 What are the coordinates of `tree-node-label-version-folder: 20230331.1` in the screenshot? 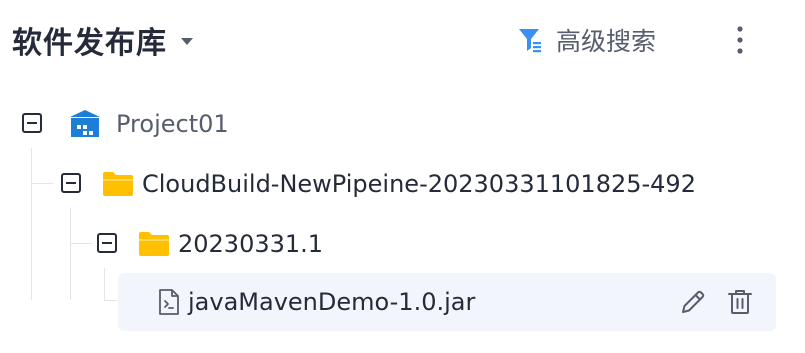 It's located at (250, 244).